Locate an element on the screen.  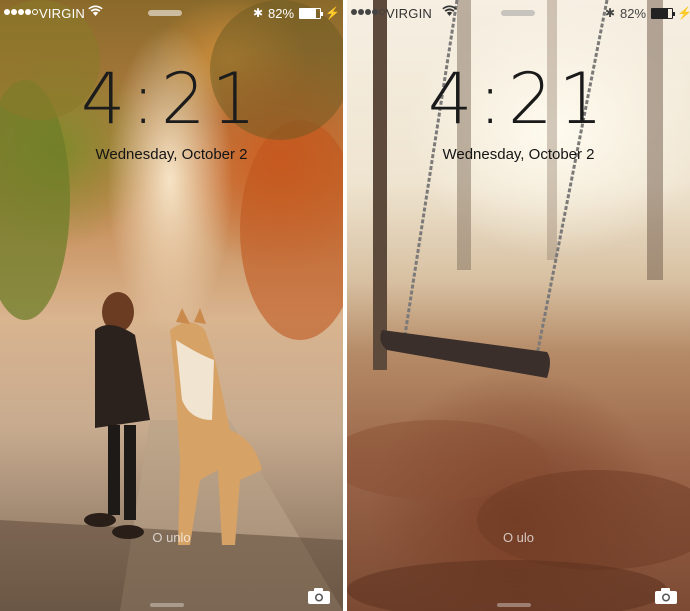
slide-to-unlock: O unlo is located at coordinates (171, 537).